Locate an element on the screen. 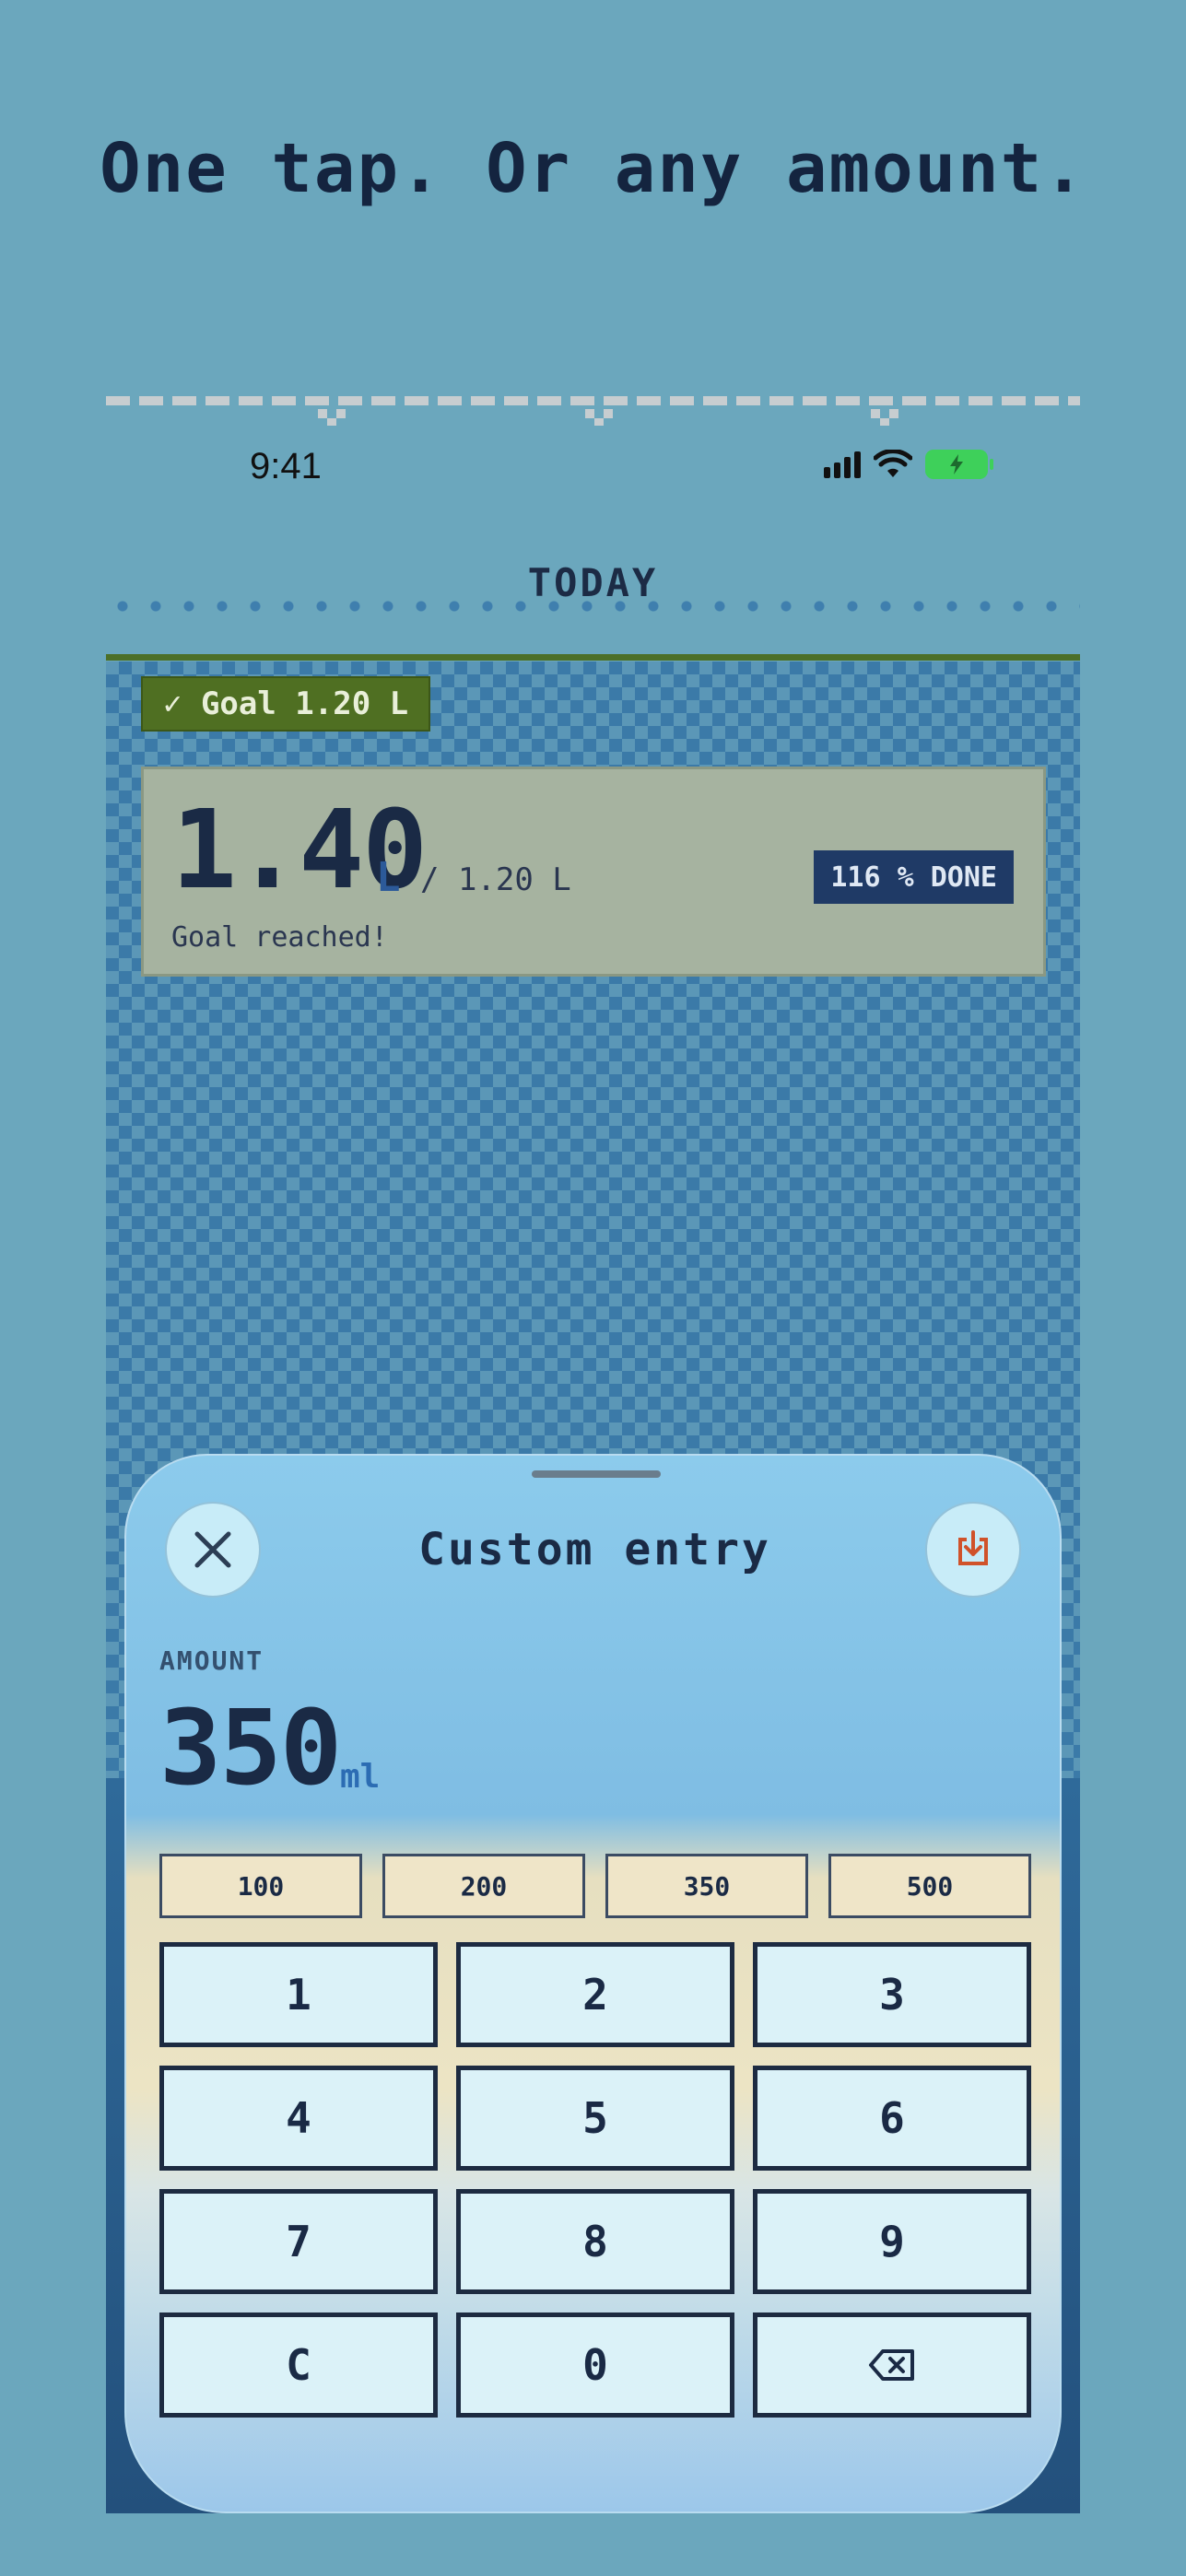 This screenshot has width=1186, height=2576. goal-badge: ✓ Goal 1.20 L is located at coordinates (286, 704).